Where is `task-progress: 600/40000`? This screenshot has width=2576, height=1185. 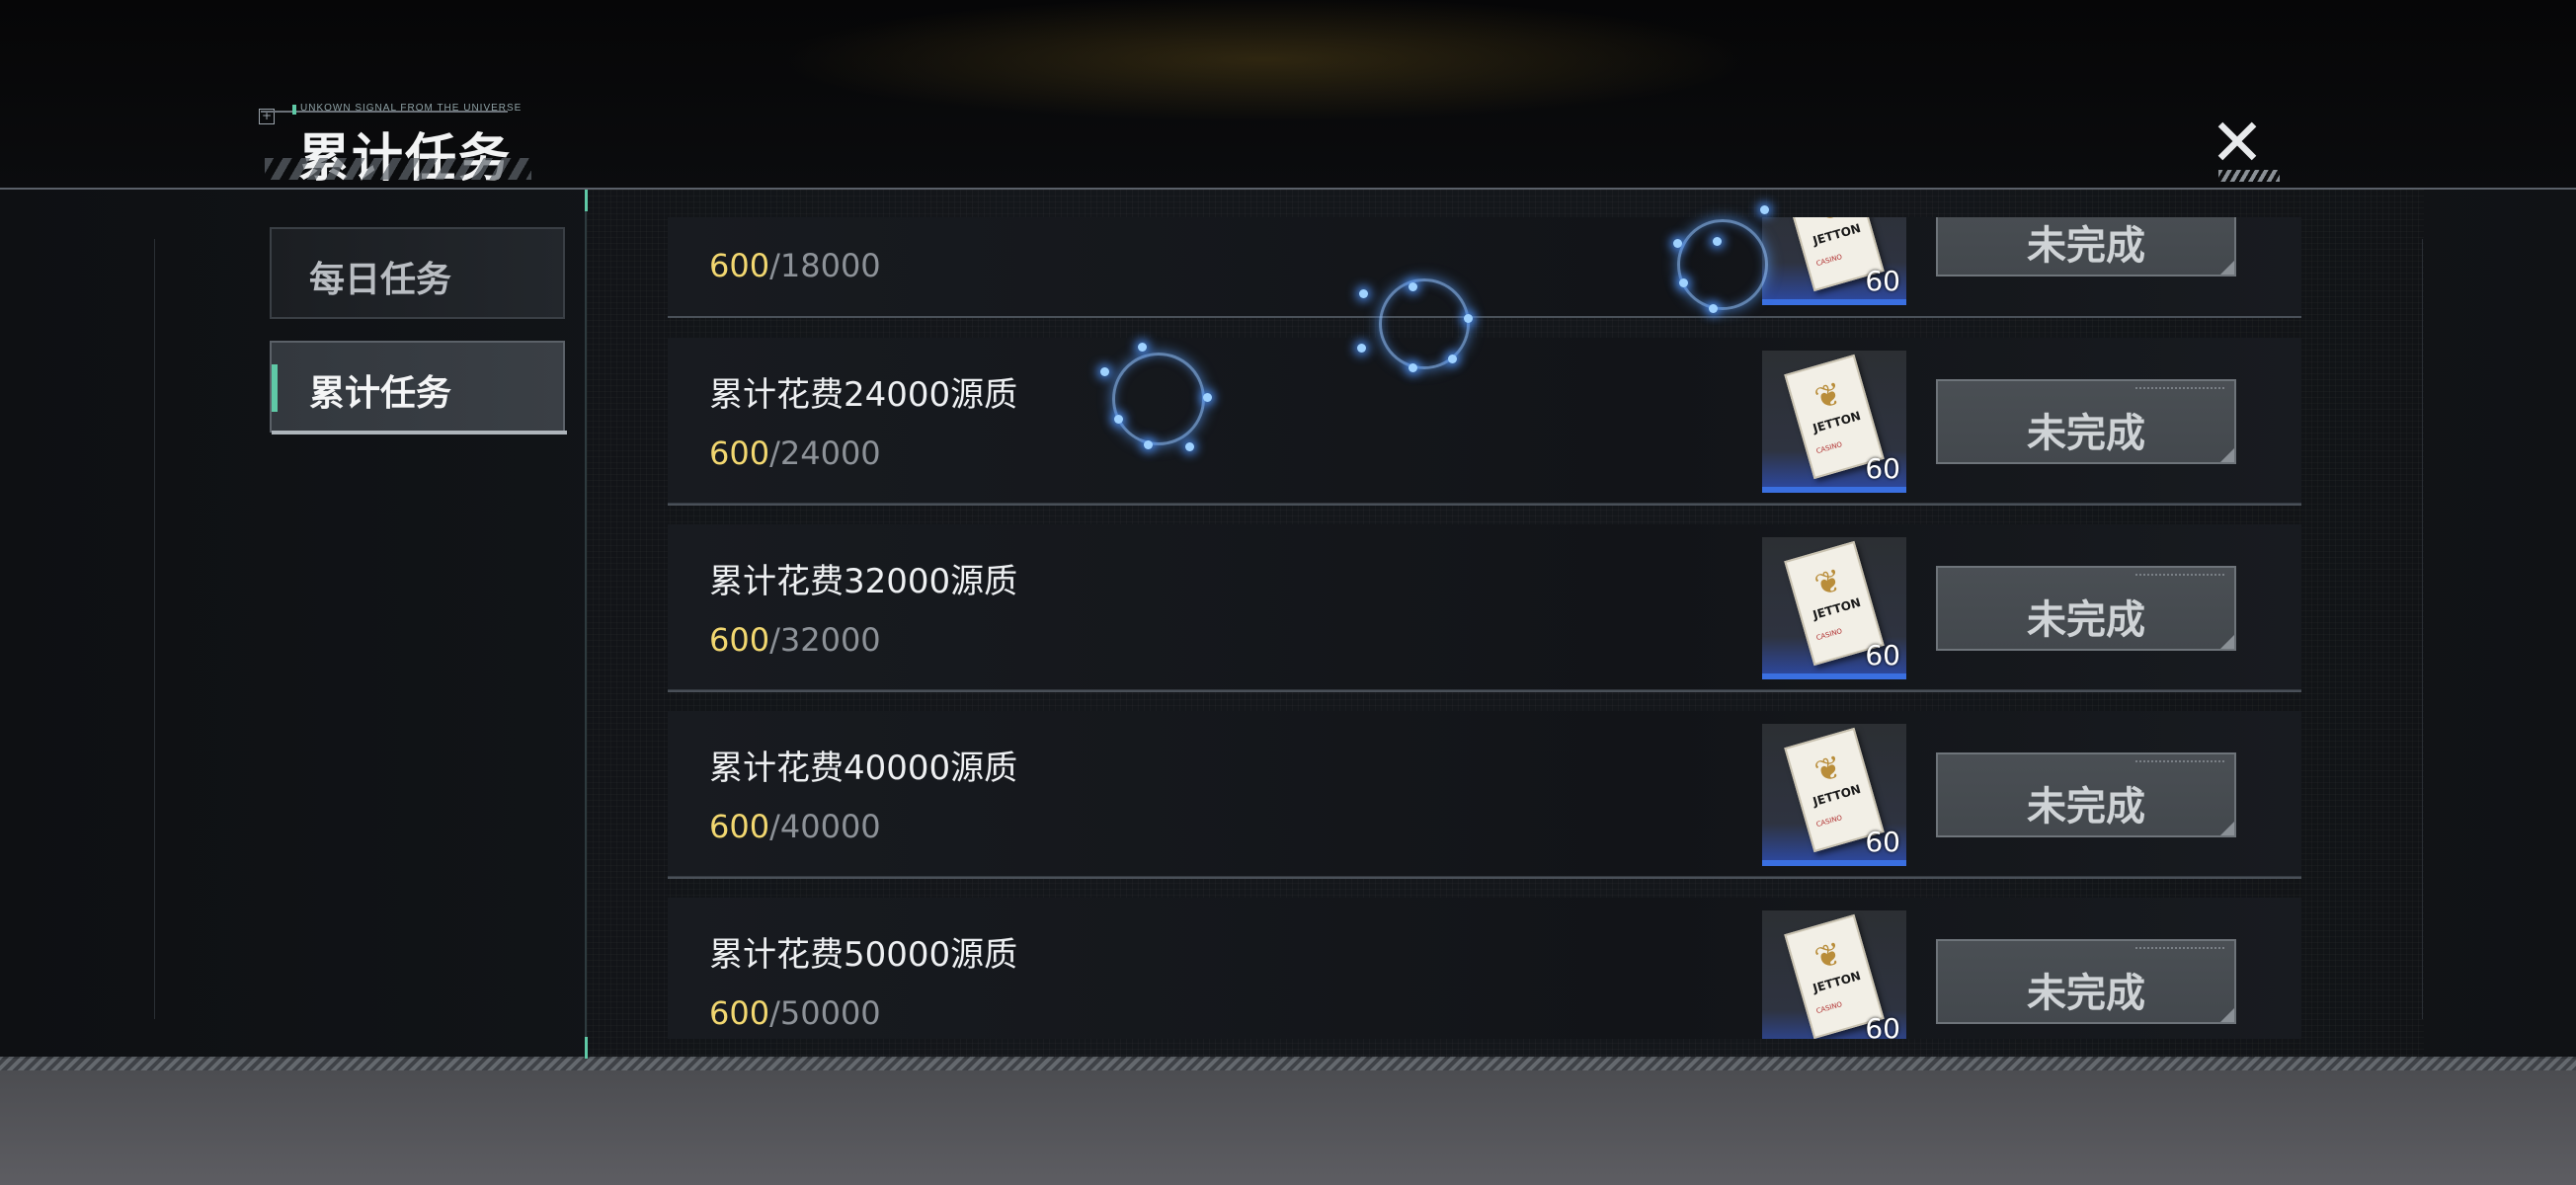 task-progress: 600/40000 is located at coordinates (795, 827).